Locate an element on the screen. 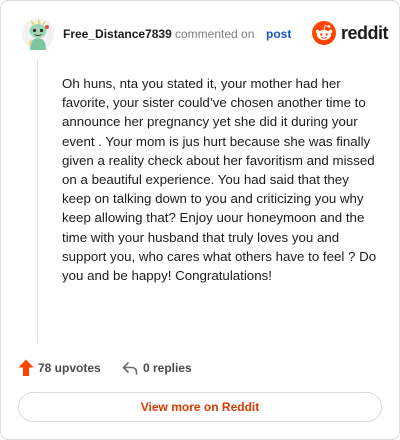 The height and width of the screenshot is (440, 400). reply-count: 0 replies is located at coordinates (167, 368).